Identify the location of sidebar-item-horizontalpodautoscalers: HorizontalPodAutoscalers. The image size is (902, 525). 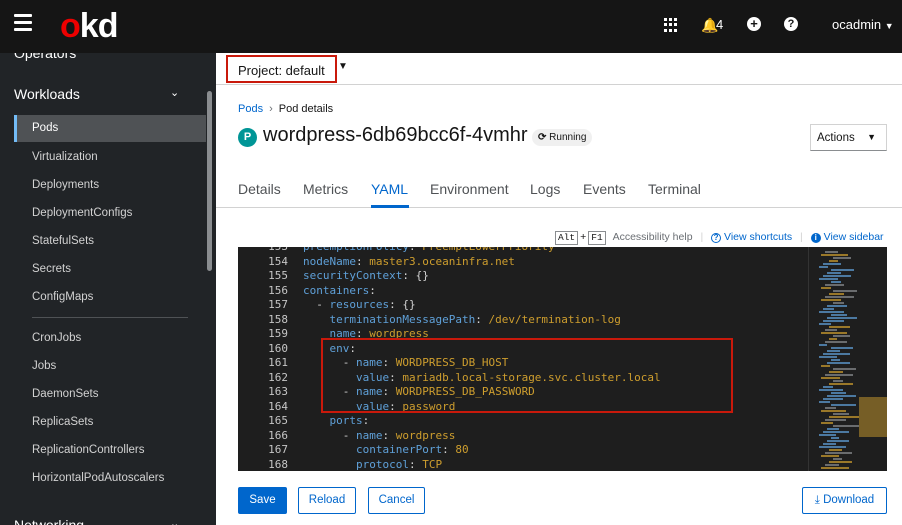
(98, 478).